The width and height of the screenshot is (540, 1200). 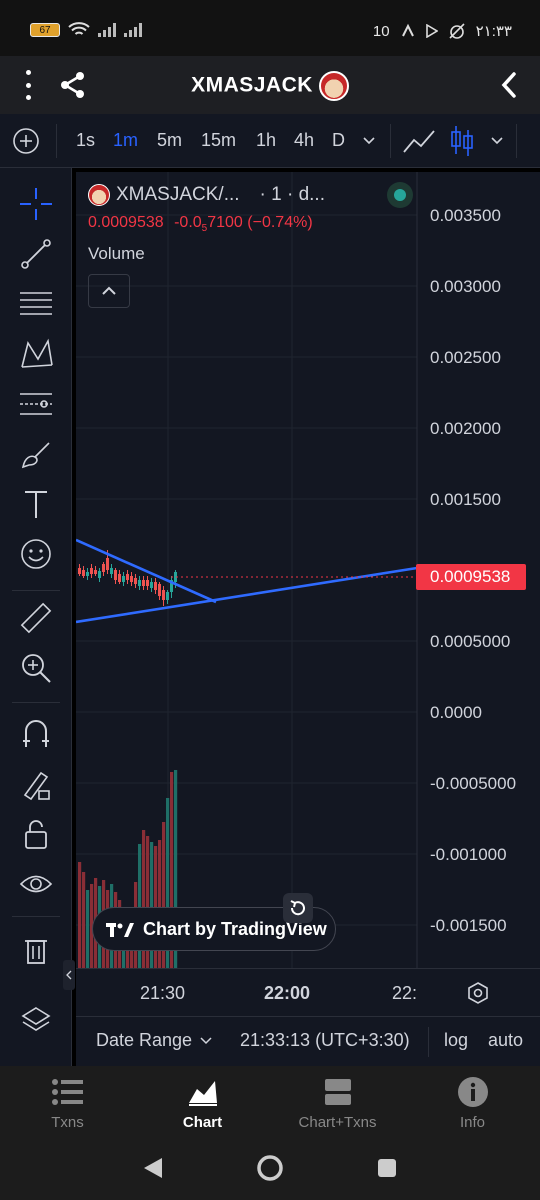 I want to click on price-tick: 0.001500, so click(x=465, y=499).